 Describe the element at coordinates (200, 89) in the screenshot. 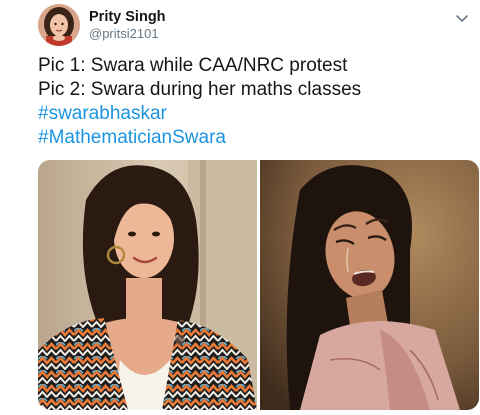

I see `tweet-line-2: Pic 2: Swara during her maths classes` at that location.